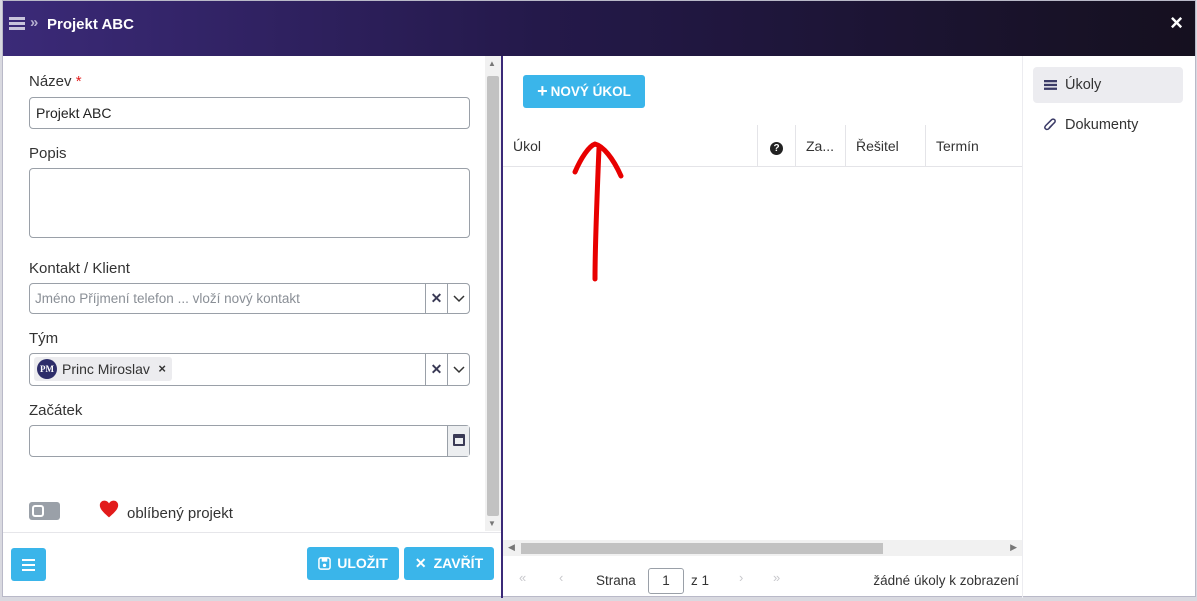  I want to click on favorite-toggle, so click(44, 511).